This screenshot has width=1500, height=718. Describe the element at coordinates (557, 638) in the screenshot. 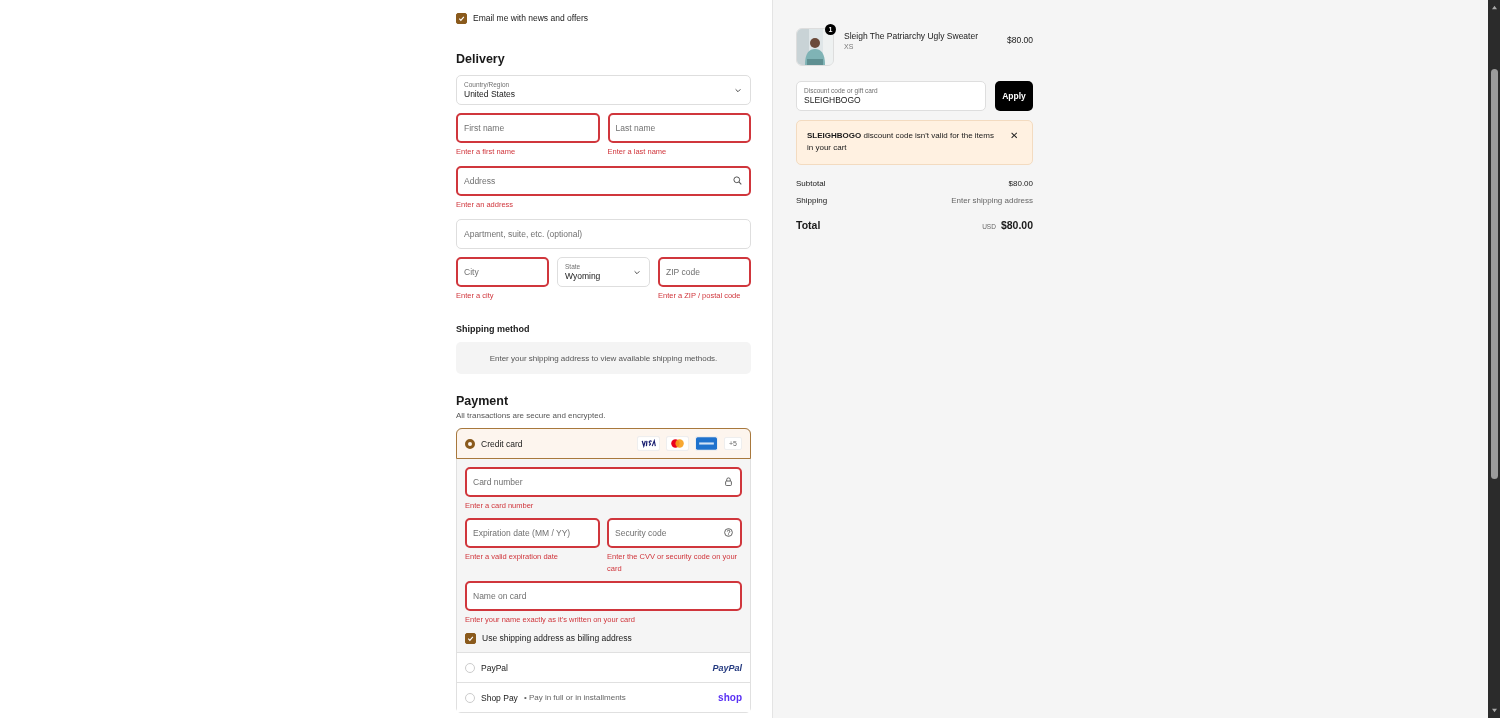

I see `checkbox-label: Use shipping address as billing address` at that location.